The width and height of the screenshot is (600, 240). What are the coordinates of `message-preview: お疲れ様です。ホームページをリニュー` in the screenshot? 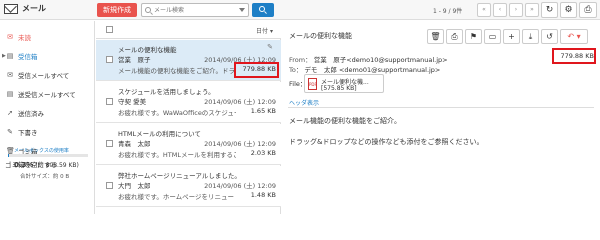 It's located at (176, 197).